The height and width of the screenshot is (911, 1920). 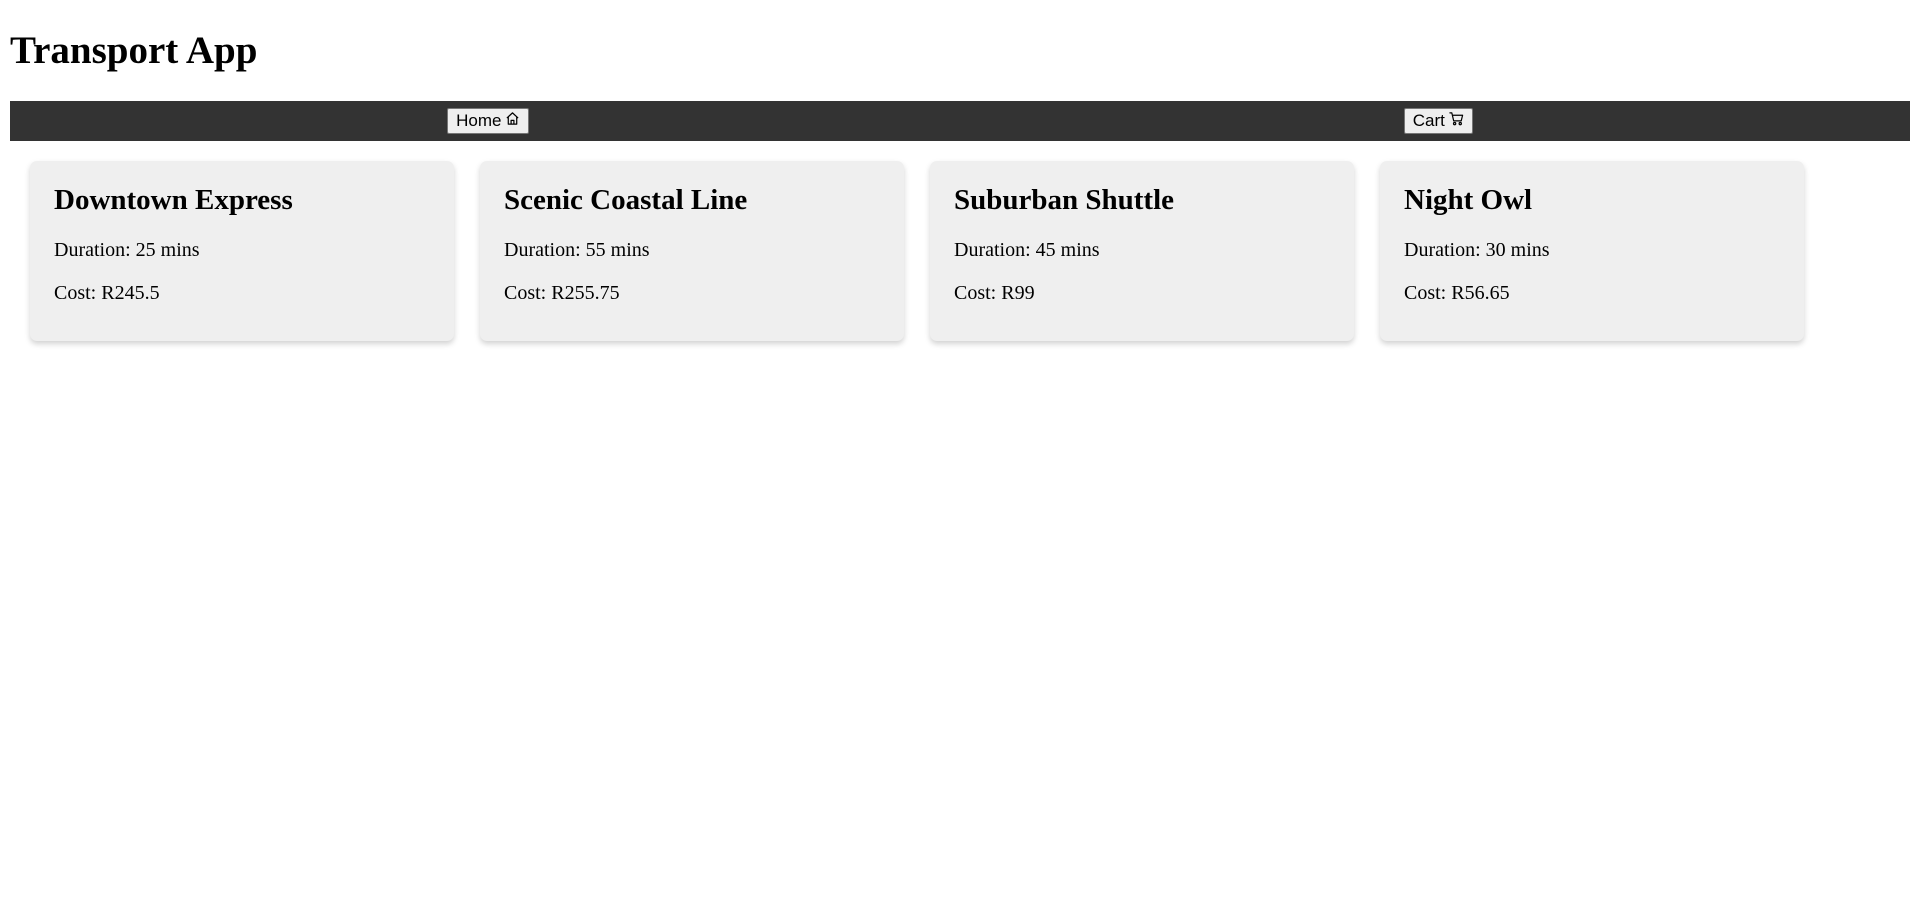 I want to click on route-cost: Cost: R99, so click(x=994, y=293).